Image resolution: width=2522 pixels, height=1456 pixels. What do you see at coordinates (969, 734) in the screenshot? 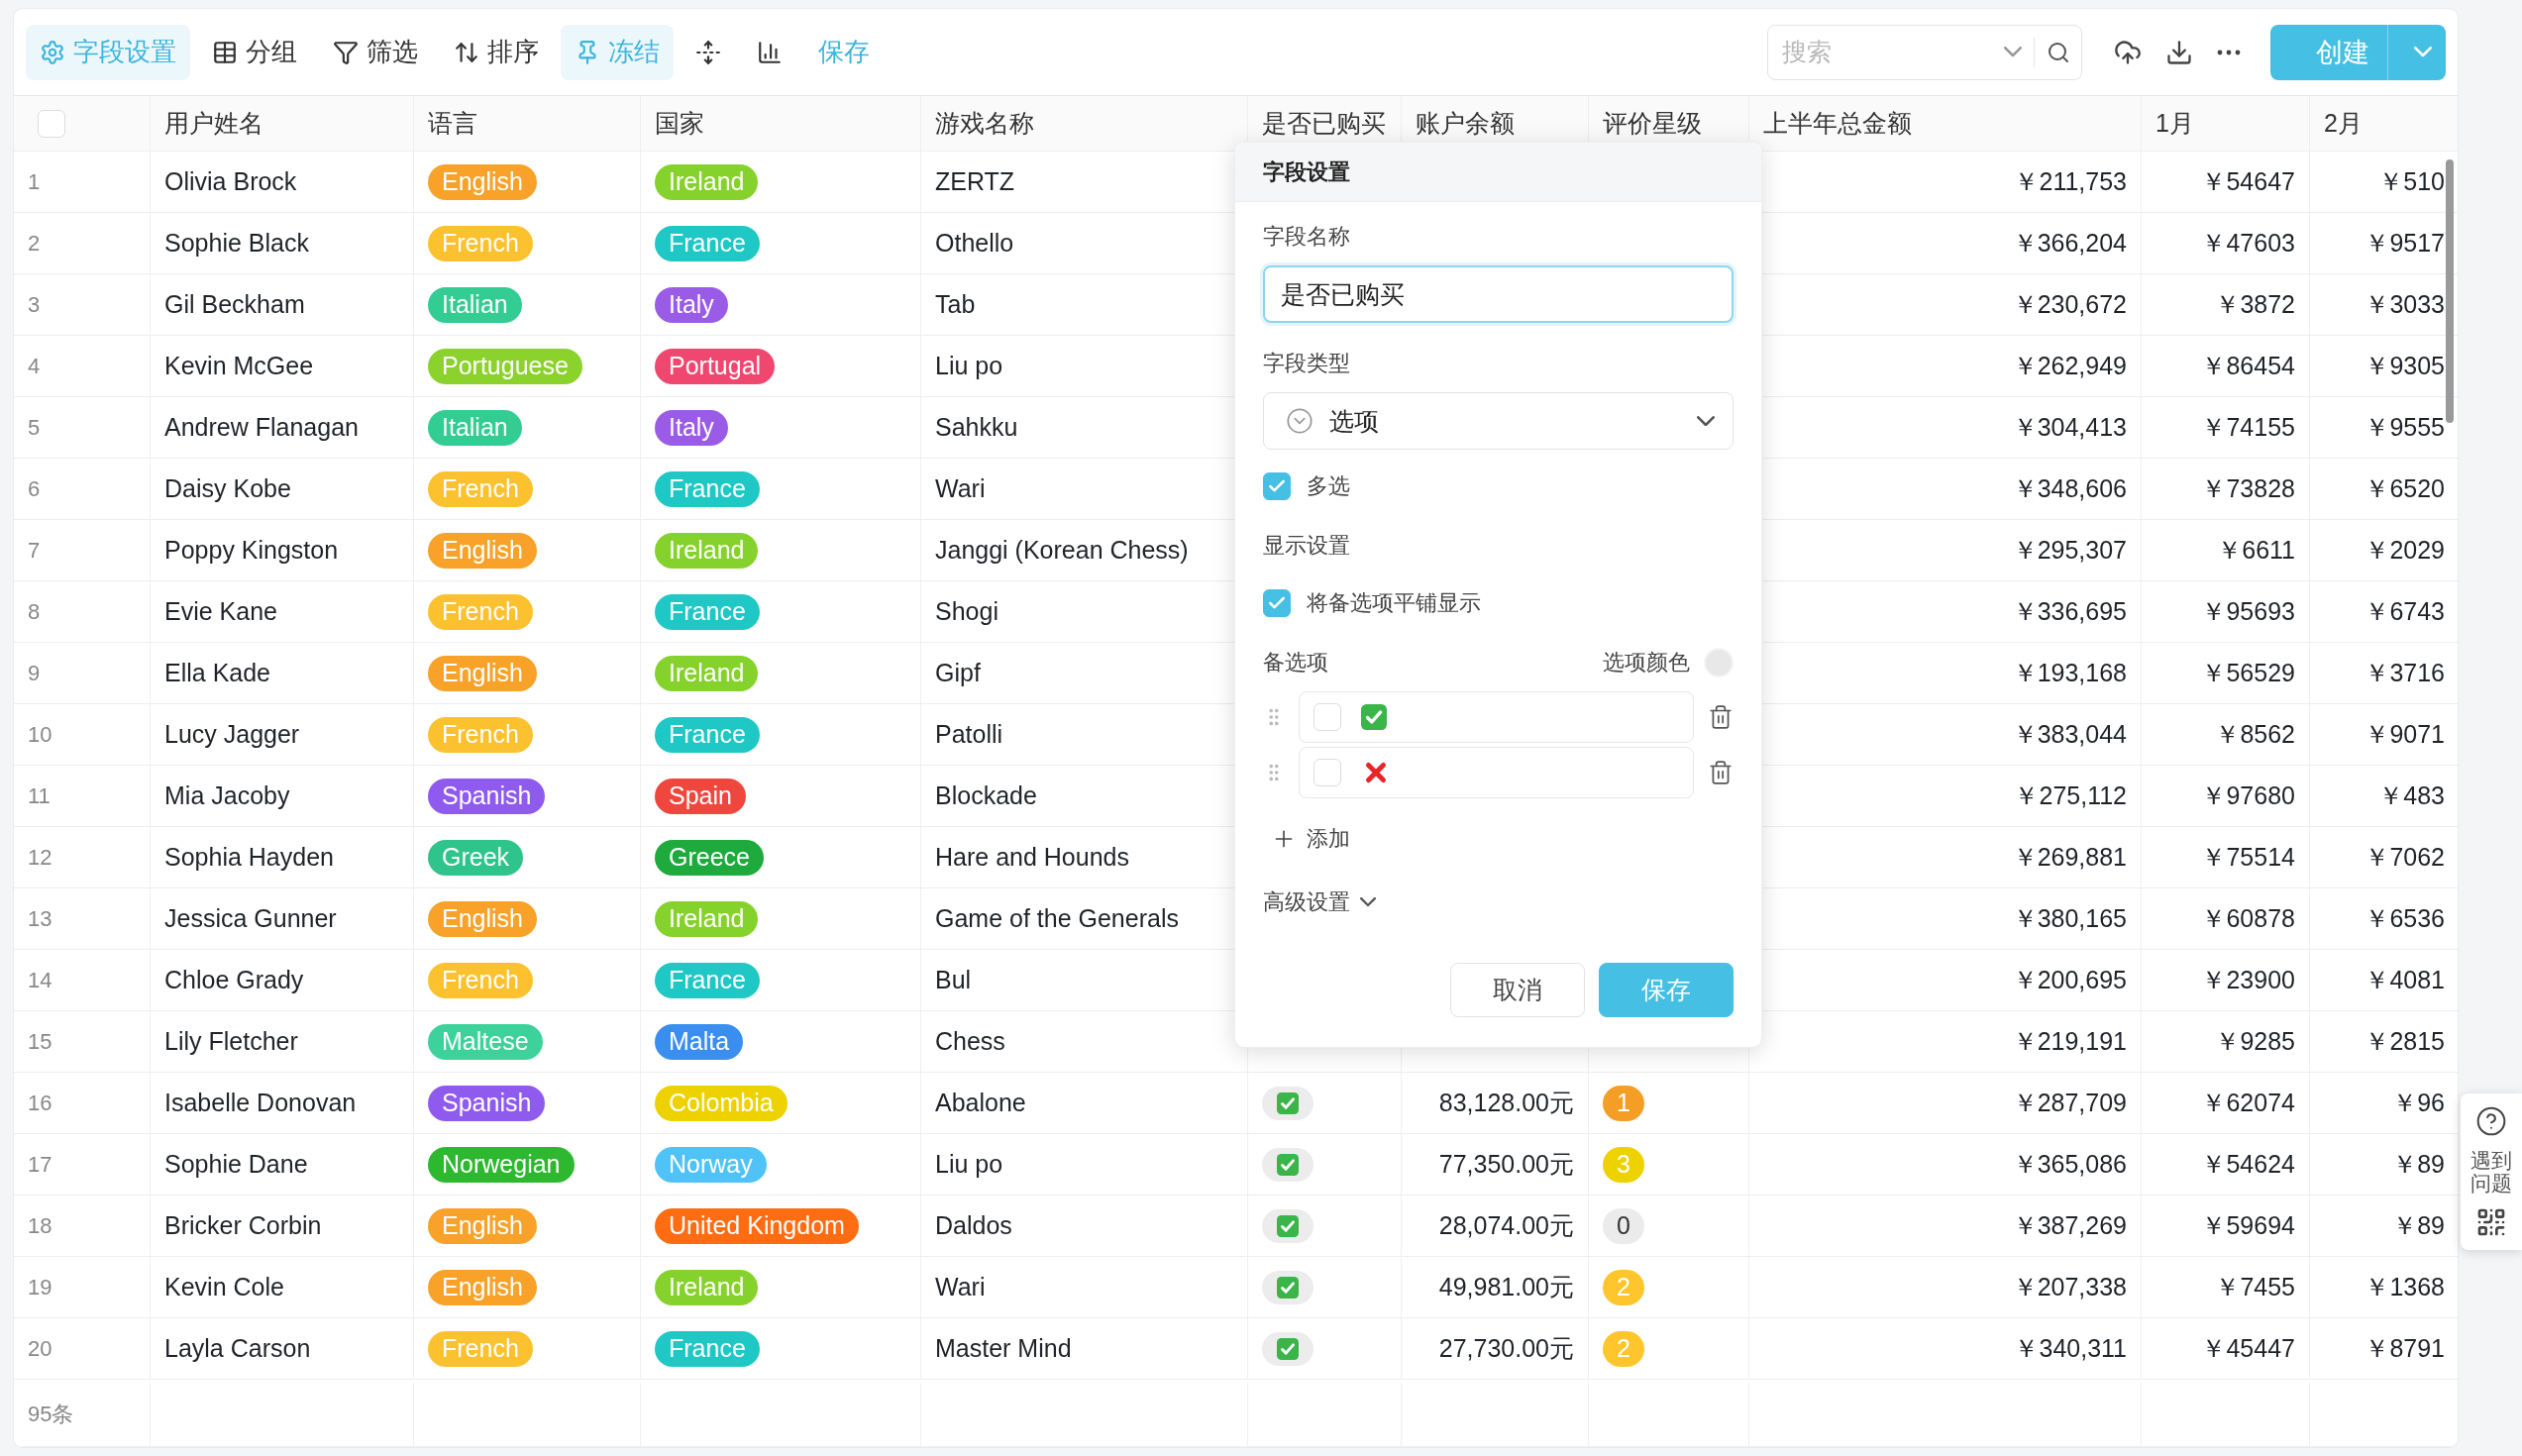
I see `table-cell: Patolli` at bounding box center [969, 734].